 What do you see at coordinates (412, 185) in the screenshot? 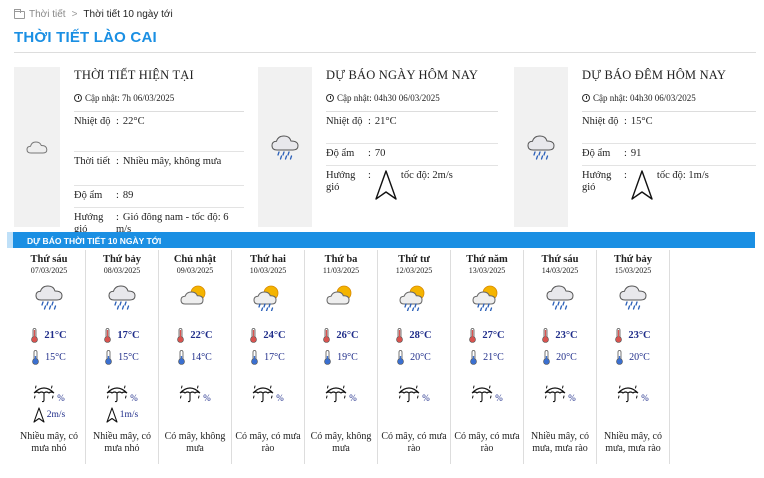
I see `day-row-wind: Hướng gió : tốc độ: 2m/s` at bounding box center [412, 185].